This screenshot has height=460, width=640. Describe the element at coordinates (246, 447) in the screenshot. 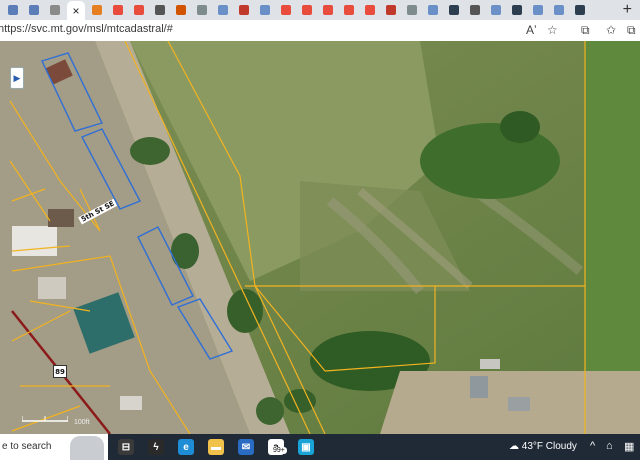

I see `mail-icon: ✉` at that location.